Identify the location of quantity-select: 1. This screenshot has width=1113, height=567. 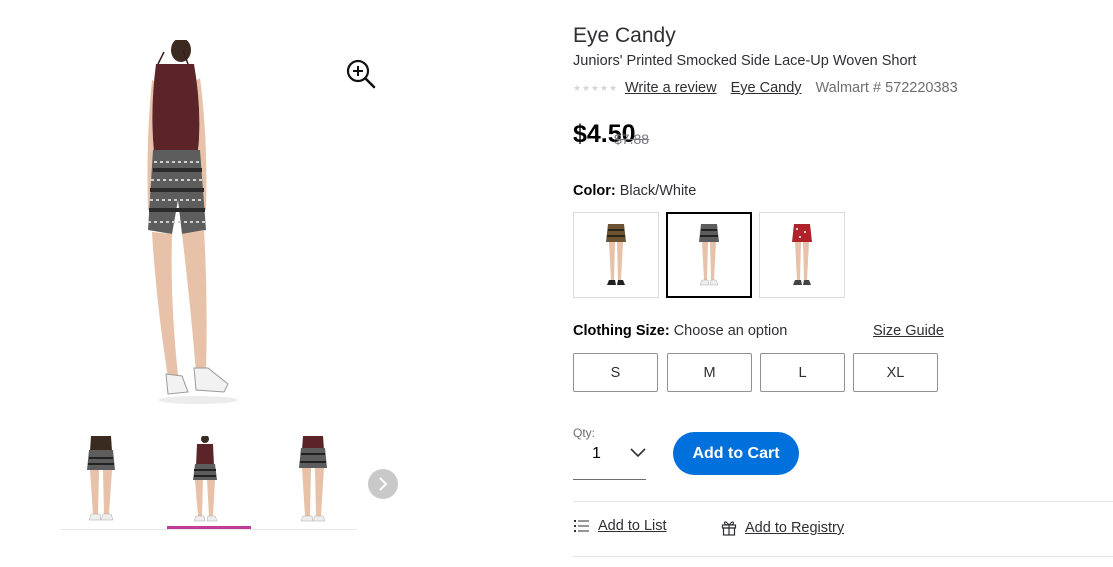
(609, 460).